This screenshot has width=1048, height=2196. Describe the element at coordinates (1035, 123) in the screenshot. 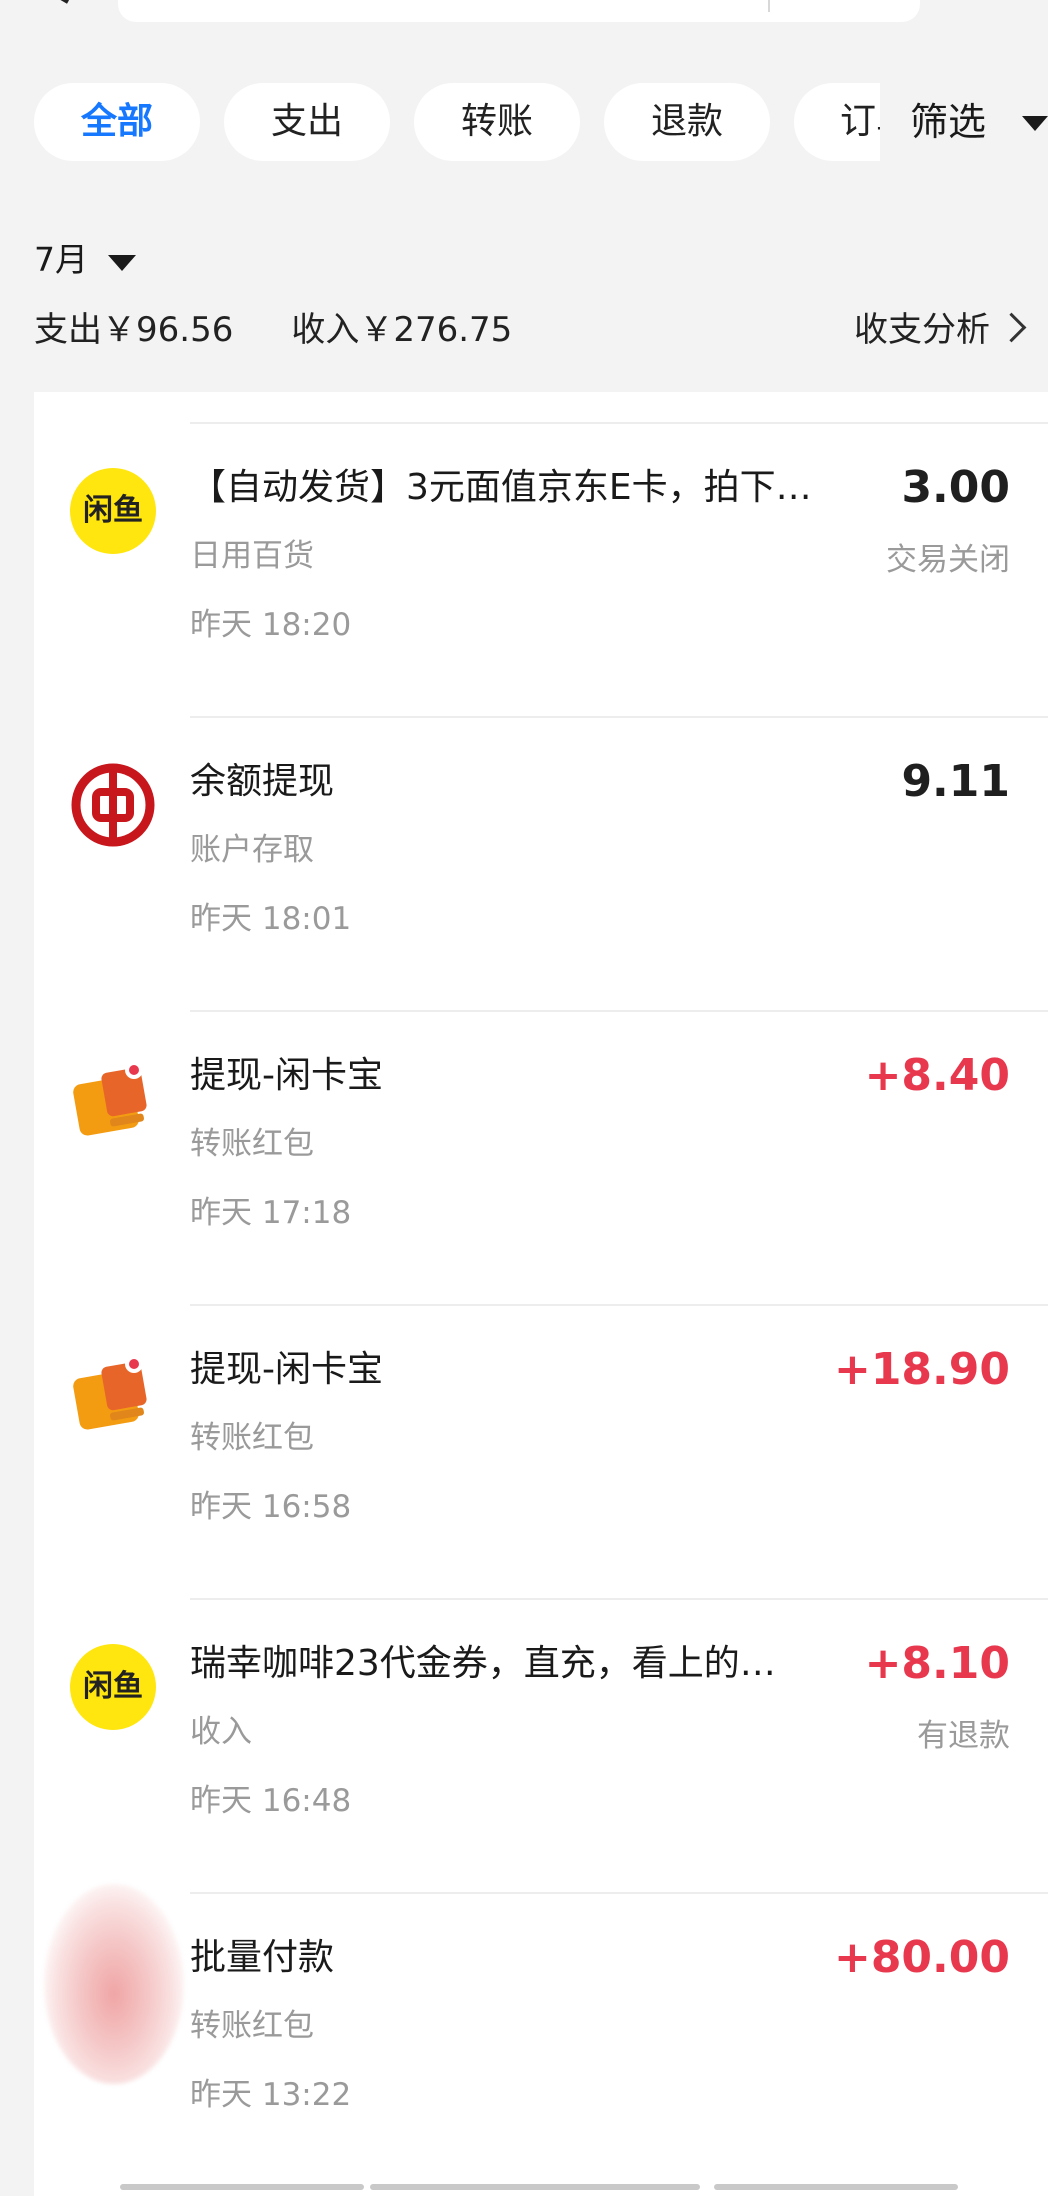

I see `caret-down-icon` at that location.